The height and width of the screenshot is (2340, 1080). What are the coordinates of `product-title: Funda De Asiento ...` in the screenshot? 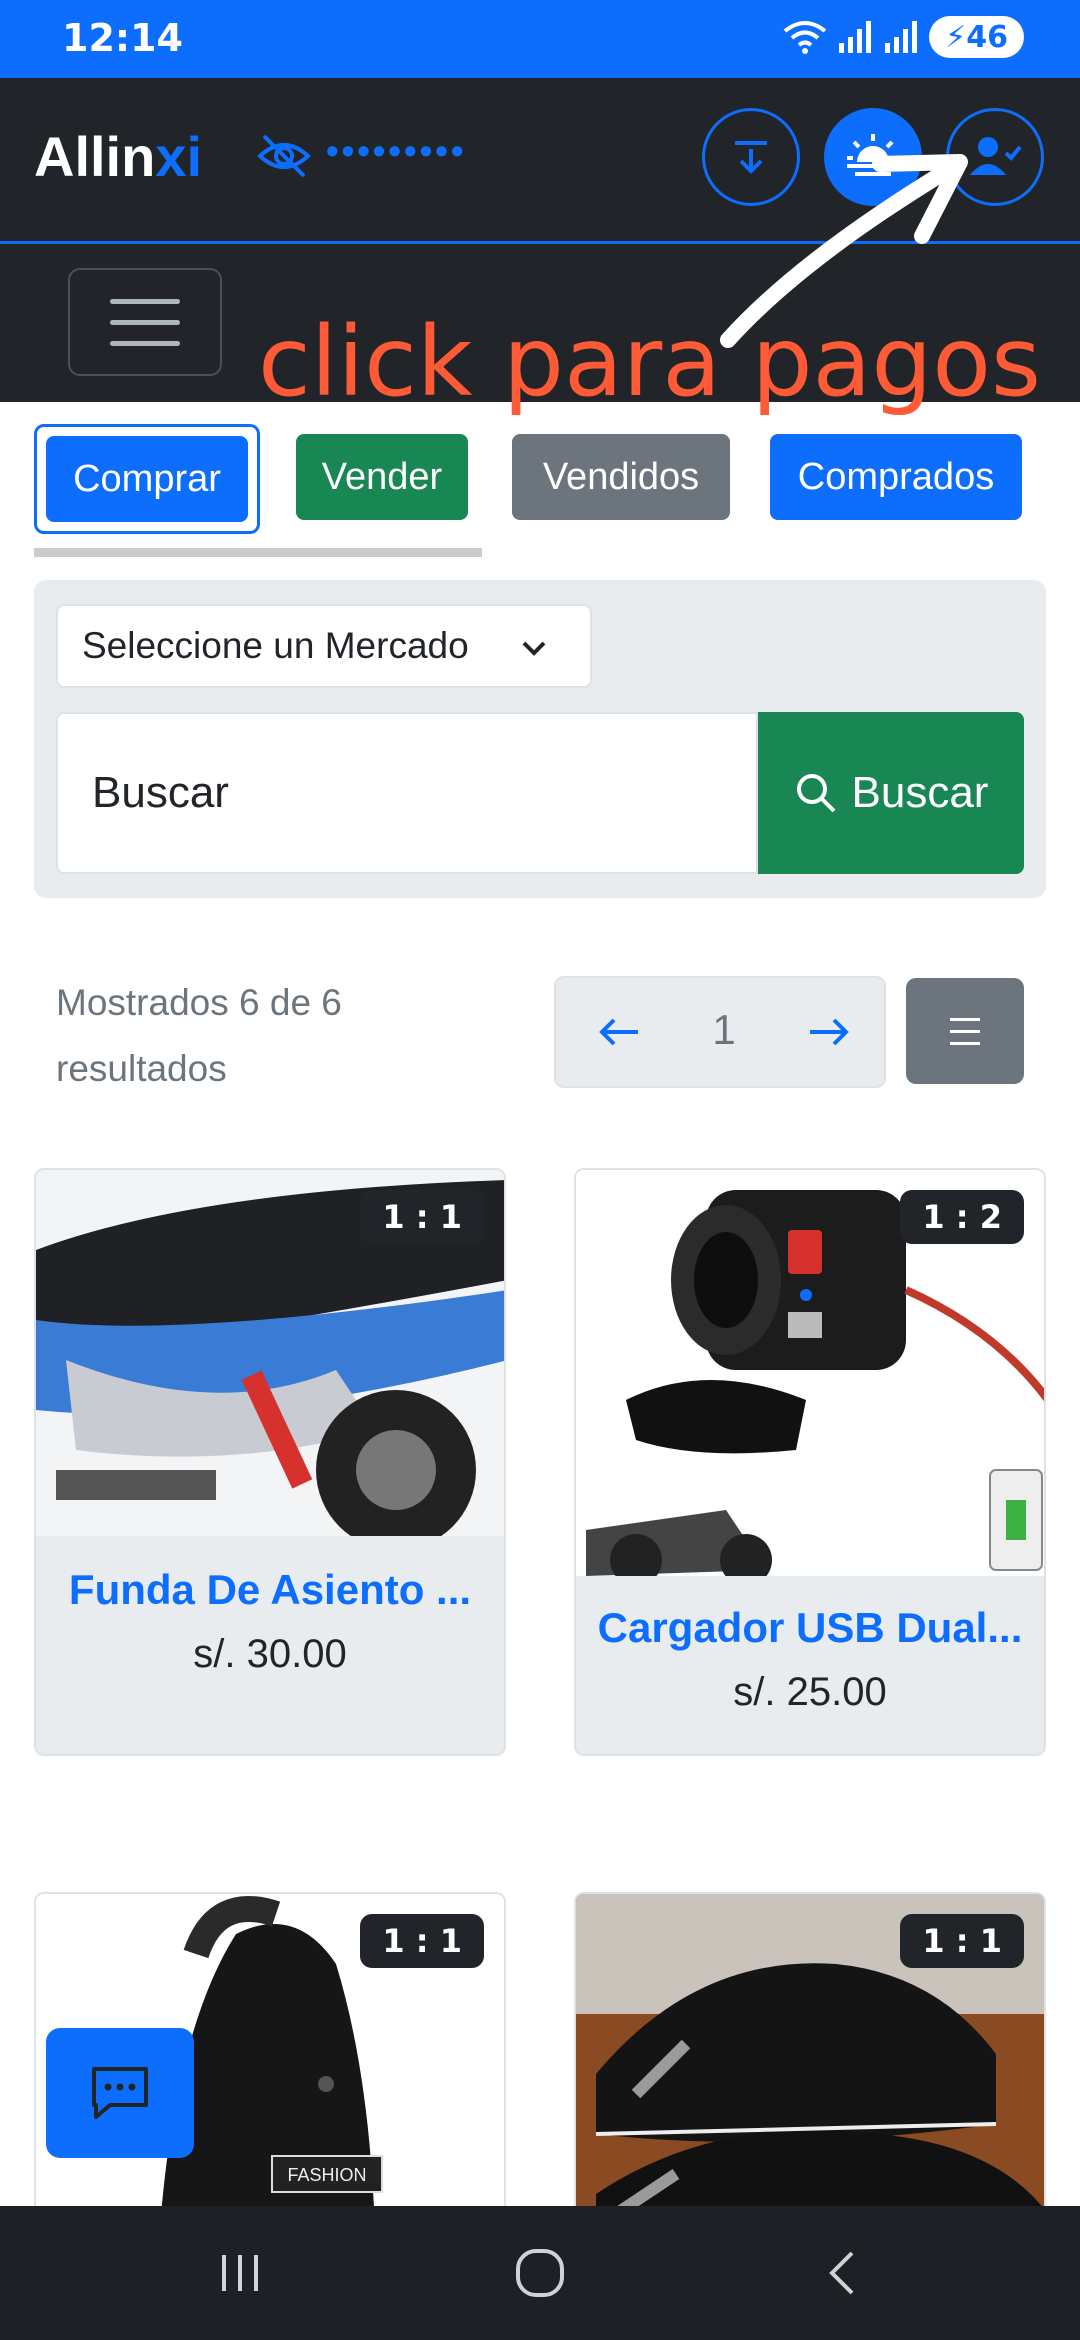 It's located at (270, 1590).